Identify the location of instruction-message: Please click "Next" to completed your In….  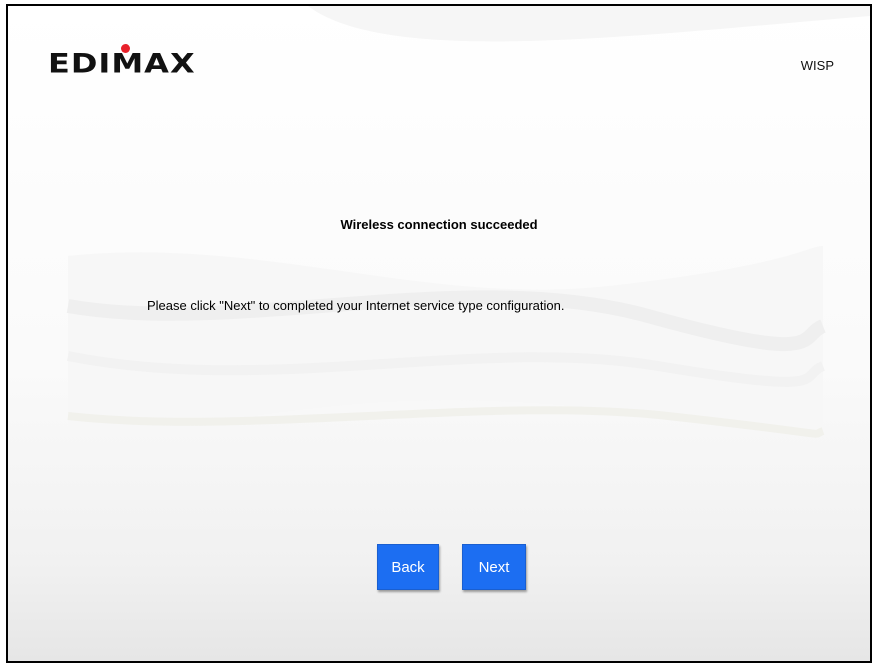
(356, 305).